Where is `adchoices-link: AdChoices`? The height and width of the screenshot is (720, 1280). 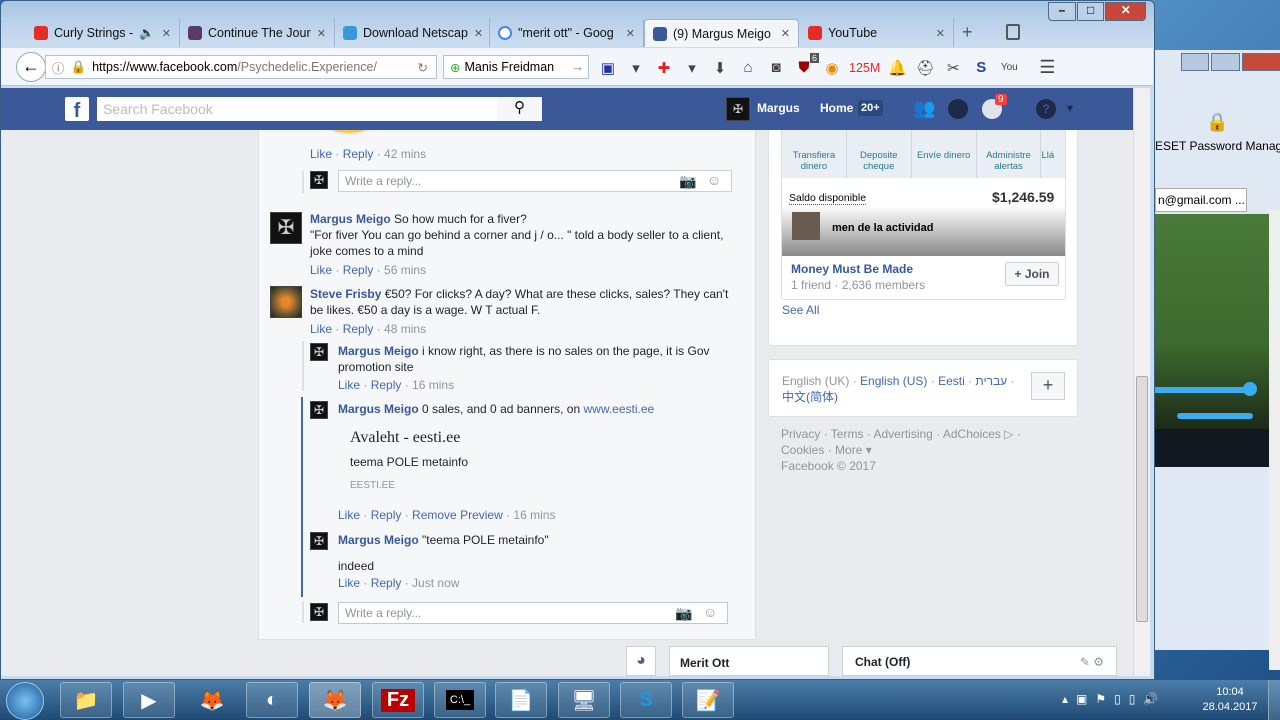
adchoices-link: AdChoices is located at coordinates (972, 434).